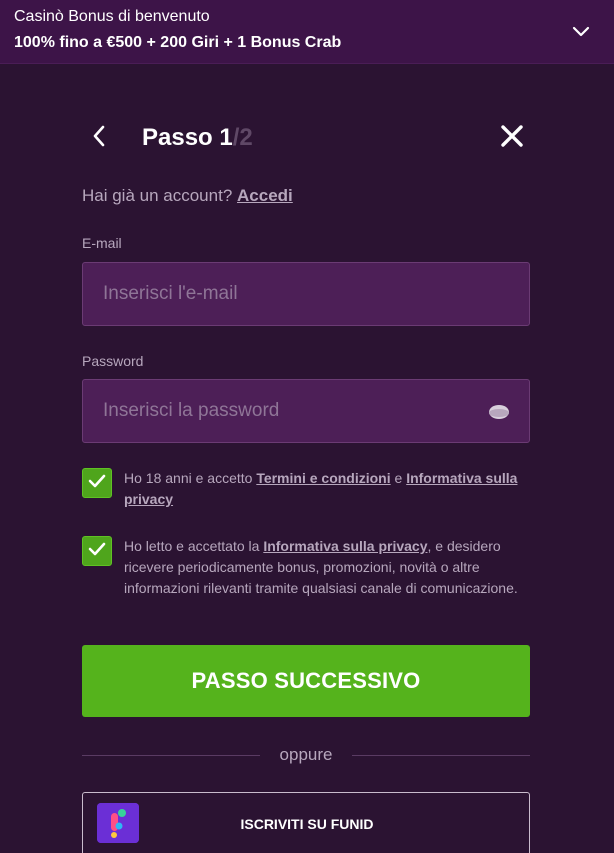 The height and width of the screenshot is (853, 614). I want to click on login-prompt-text: Hai già un account?, so click(157, 195).